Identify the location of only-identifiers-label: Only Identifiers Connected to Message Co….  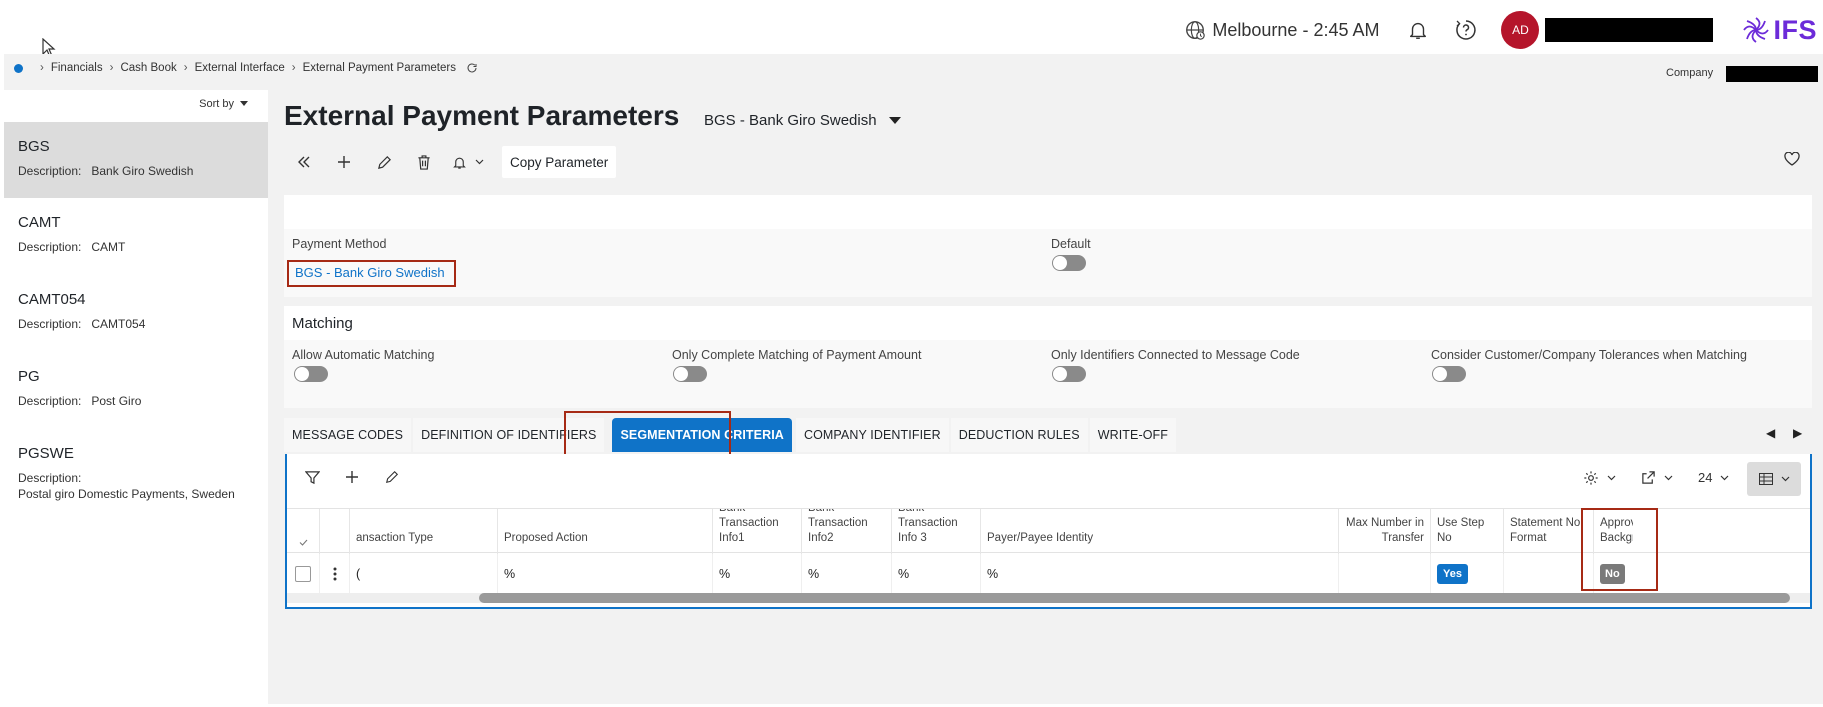
(1175, 355).